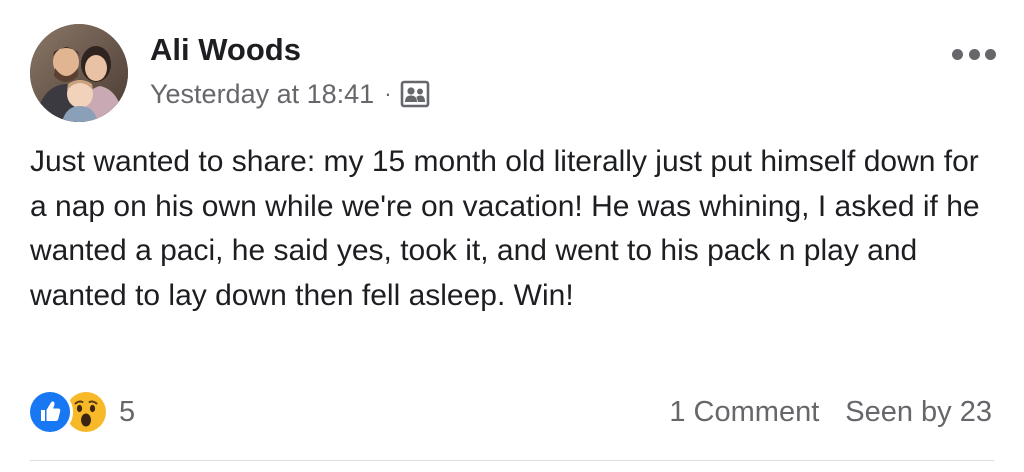 This screenshot has height=472, width=1024. I want to click on author-avatar, so click(79, 73).